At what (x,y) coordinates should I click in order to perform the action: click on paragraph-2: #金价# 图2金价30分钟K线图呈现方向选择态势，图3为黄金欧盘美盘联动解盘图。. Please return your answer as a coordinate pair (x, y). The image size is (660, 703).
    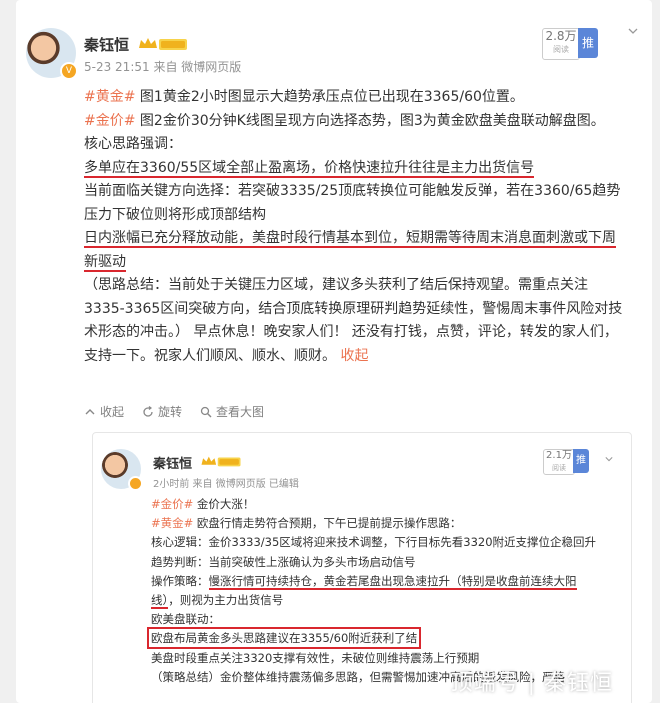
    Looking at the image, I should click on (354, 122).